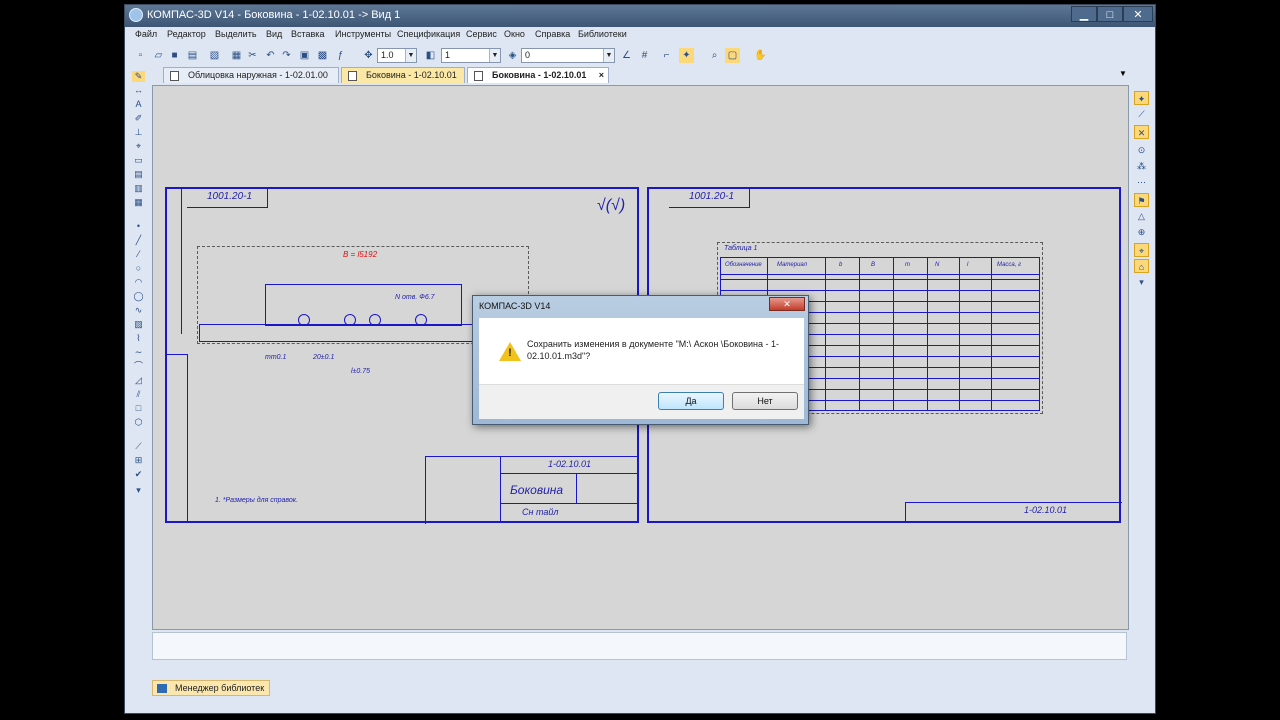  I want to click on menu-help: Справка, so click(552, 34).